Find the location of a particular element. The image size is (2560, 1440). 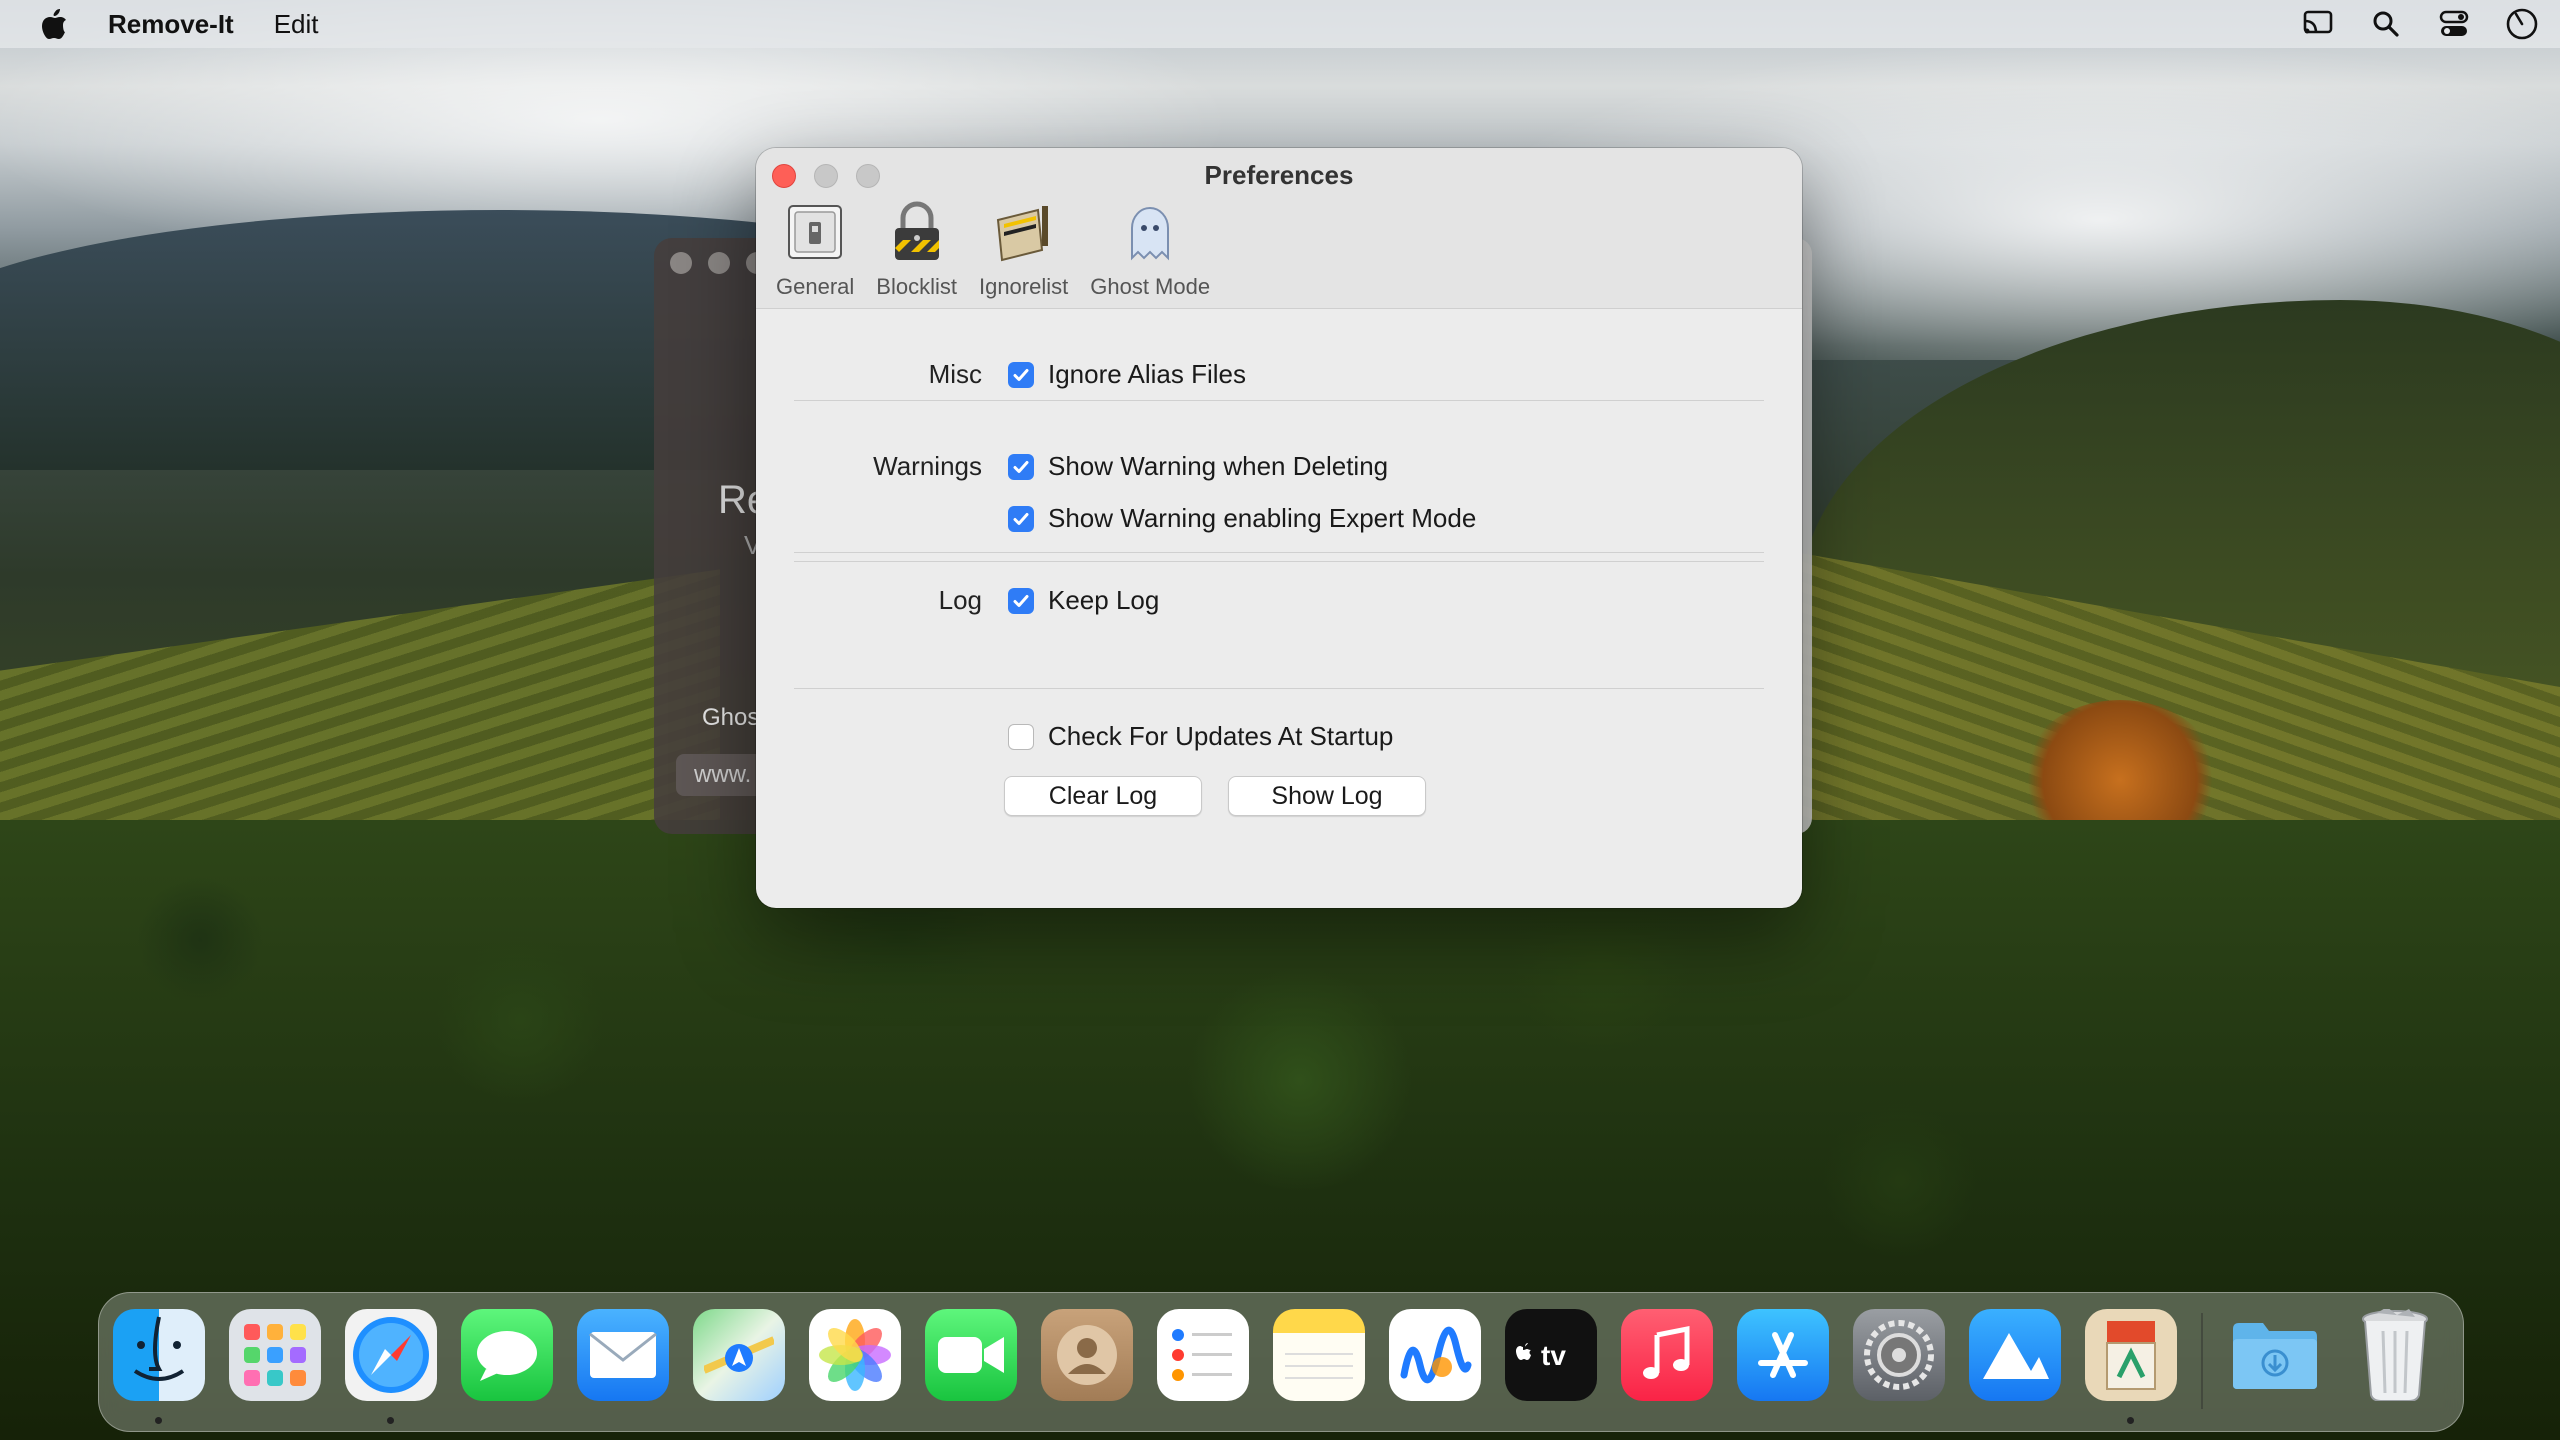

divider-misc is located at coordinates (1279, 400).